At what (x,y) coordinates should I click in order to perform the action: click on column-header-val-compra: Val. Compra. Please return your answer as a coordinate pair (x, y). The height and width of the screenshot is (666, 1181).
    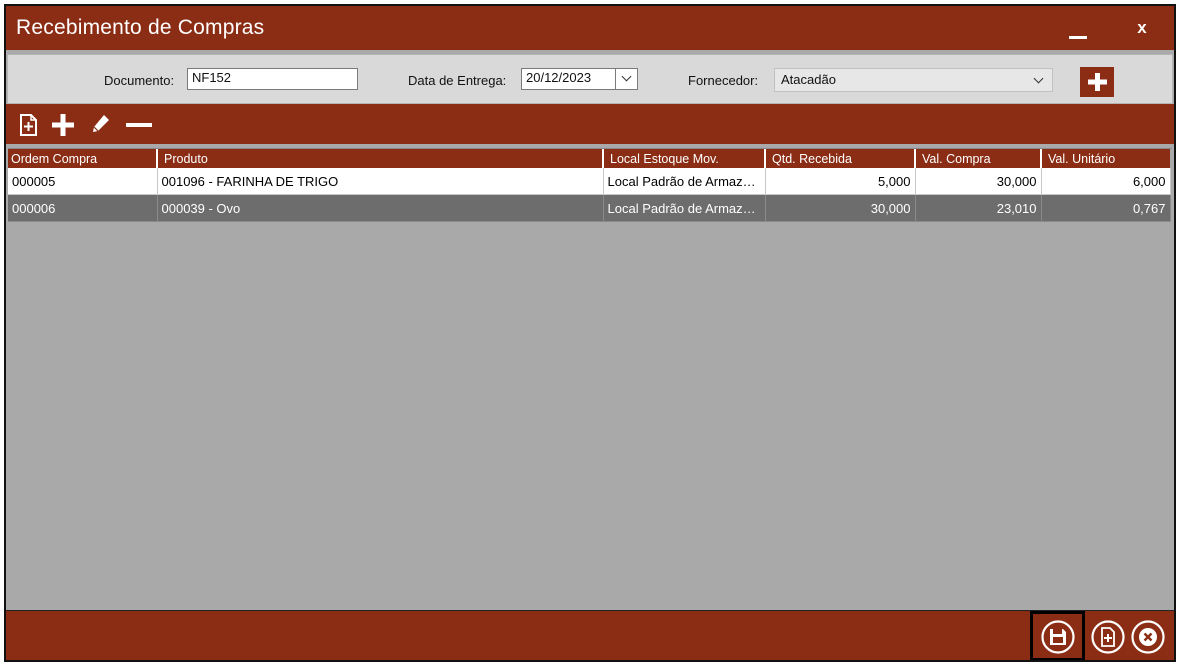
    Looking at the image, I should click on (977, 158).